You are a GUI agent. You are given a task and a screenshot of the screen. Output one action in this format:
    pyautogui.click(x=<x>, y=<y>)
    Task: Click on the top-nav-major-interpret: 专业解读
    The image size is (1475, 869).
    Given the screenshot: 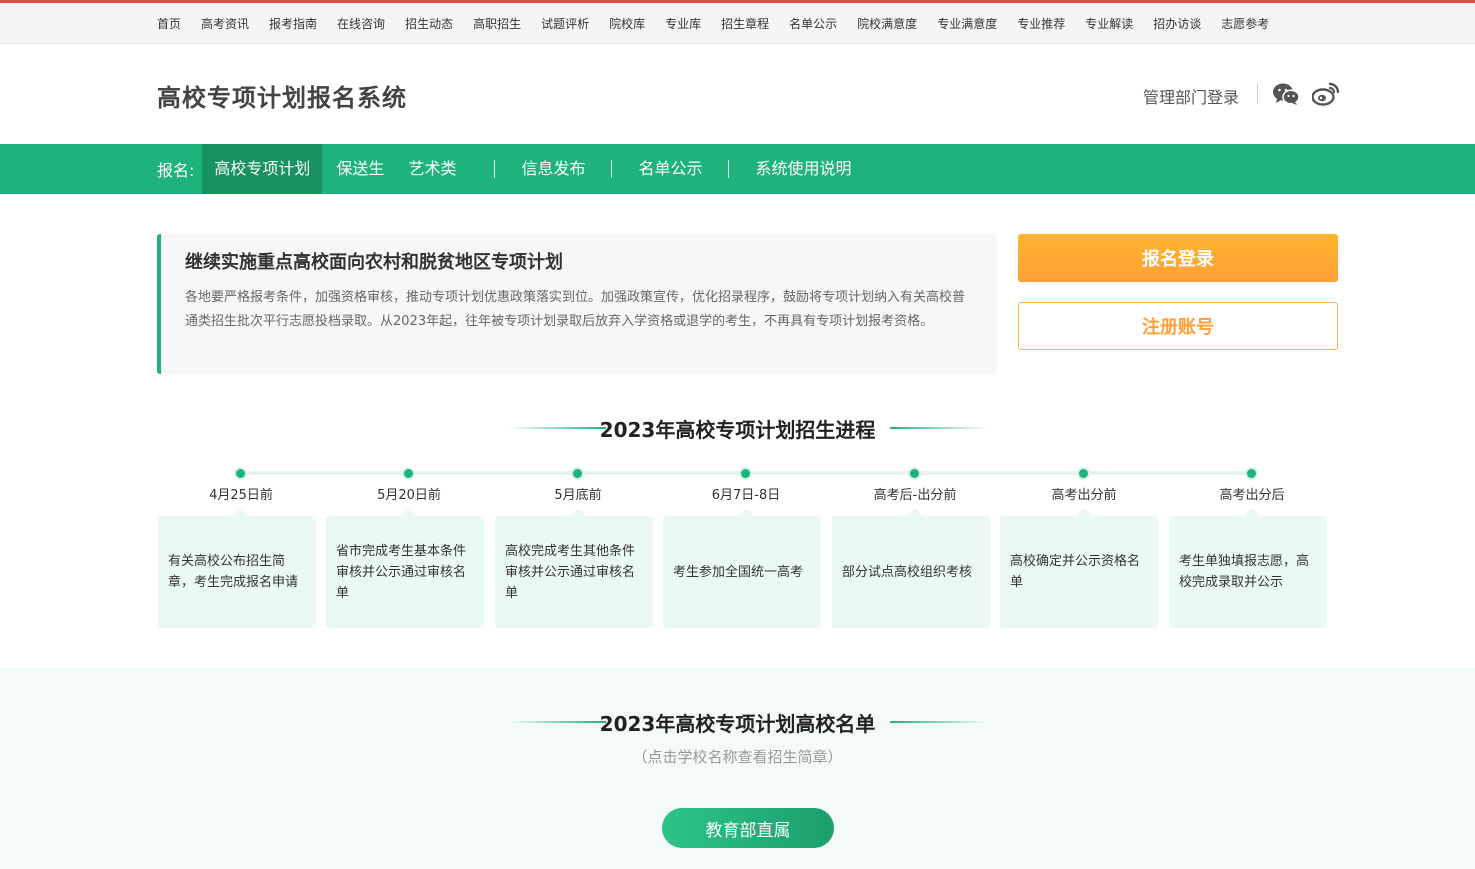 What is the action you would take?
    pyautogui.click(x=1109, y=23)
    